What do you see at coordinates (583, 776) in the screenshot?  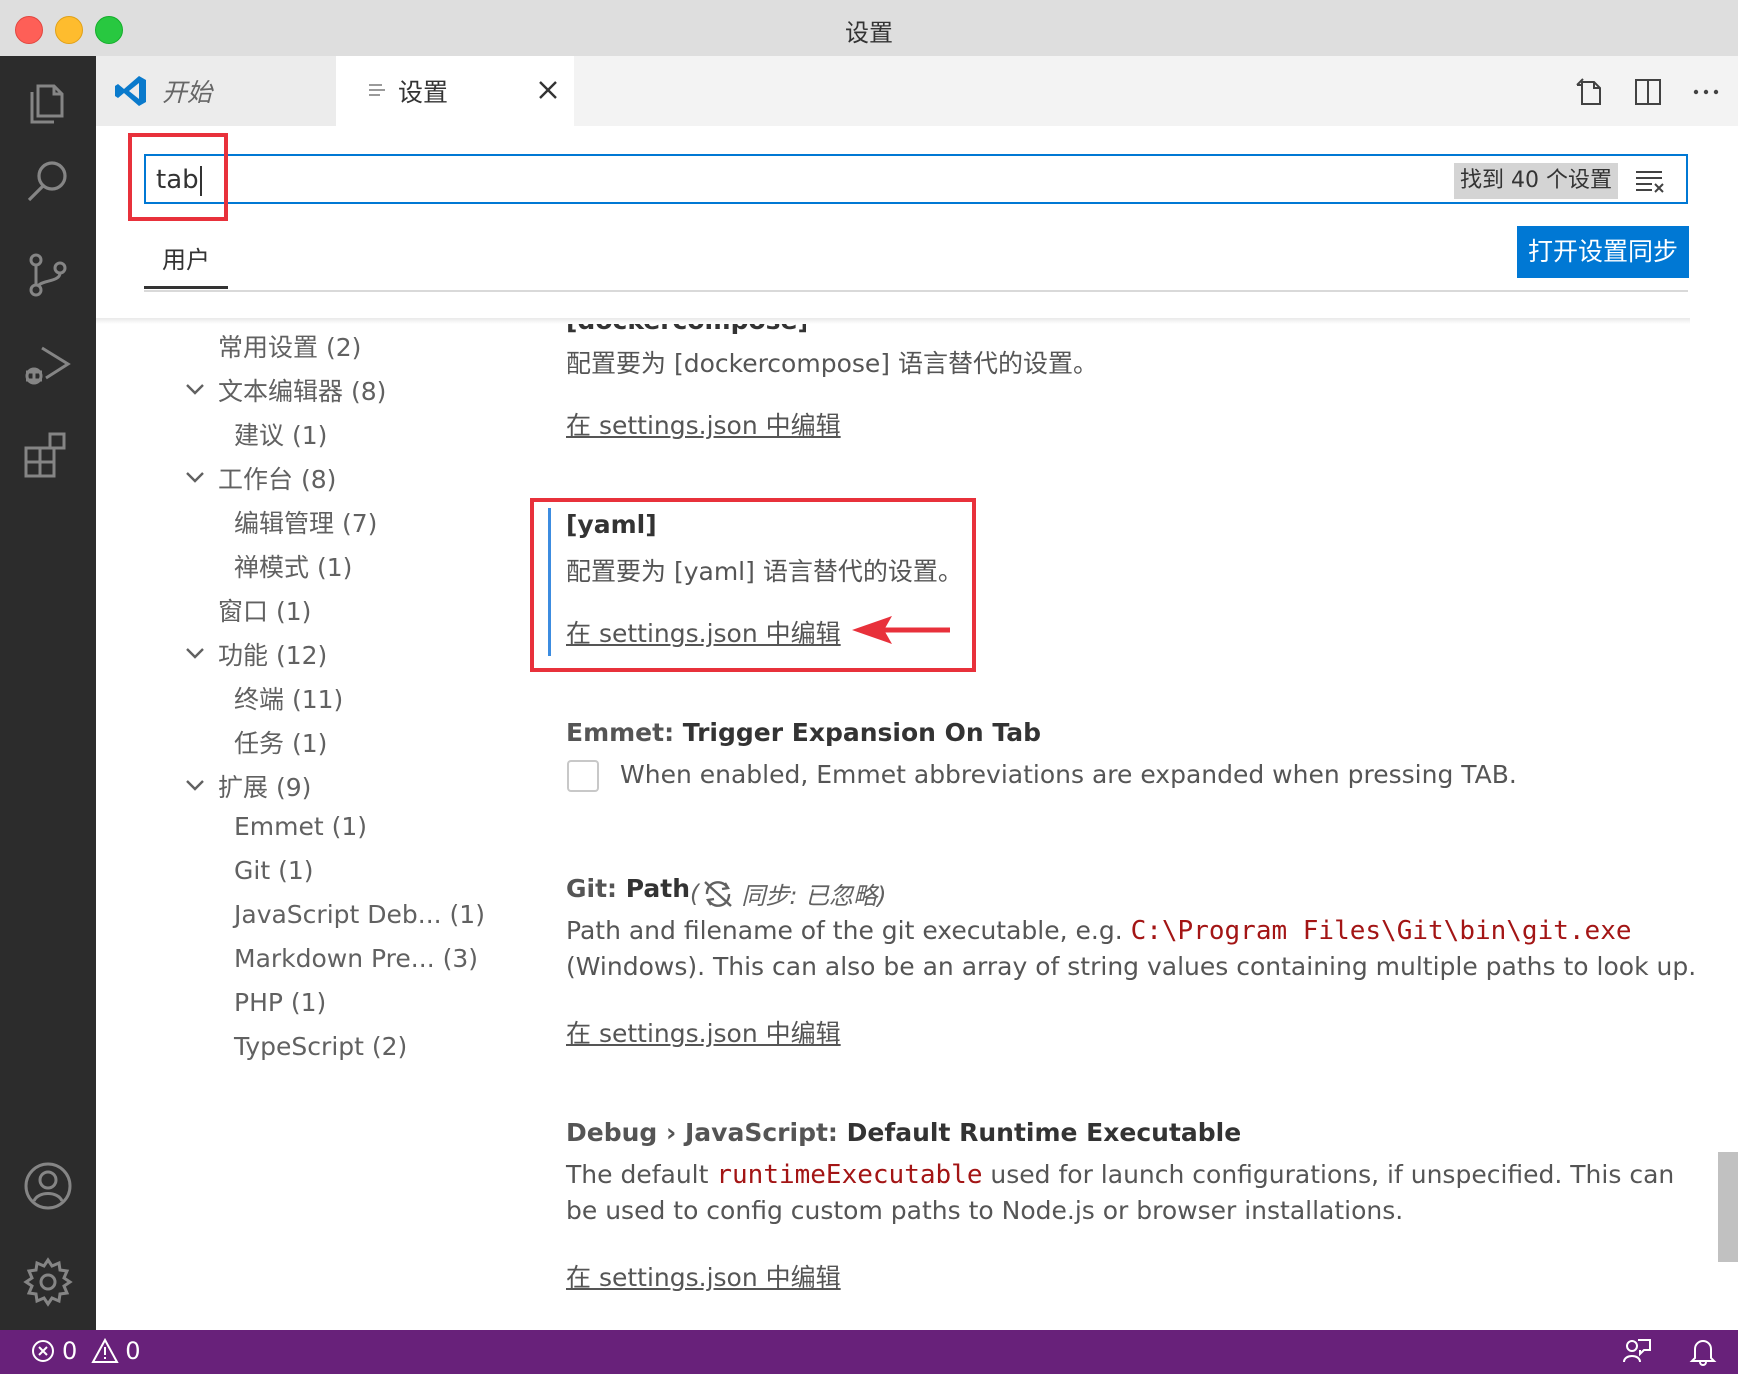 I see `emmet-trigger-checkbox` at bounding box center [583, 776].